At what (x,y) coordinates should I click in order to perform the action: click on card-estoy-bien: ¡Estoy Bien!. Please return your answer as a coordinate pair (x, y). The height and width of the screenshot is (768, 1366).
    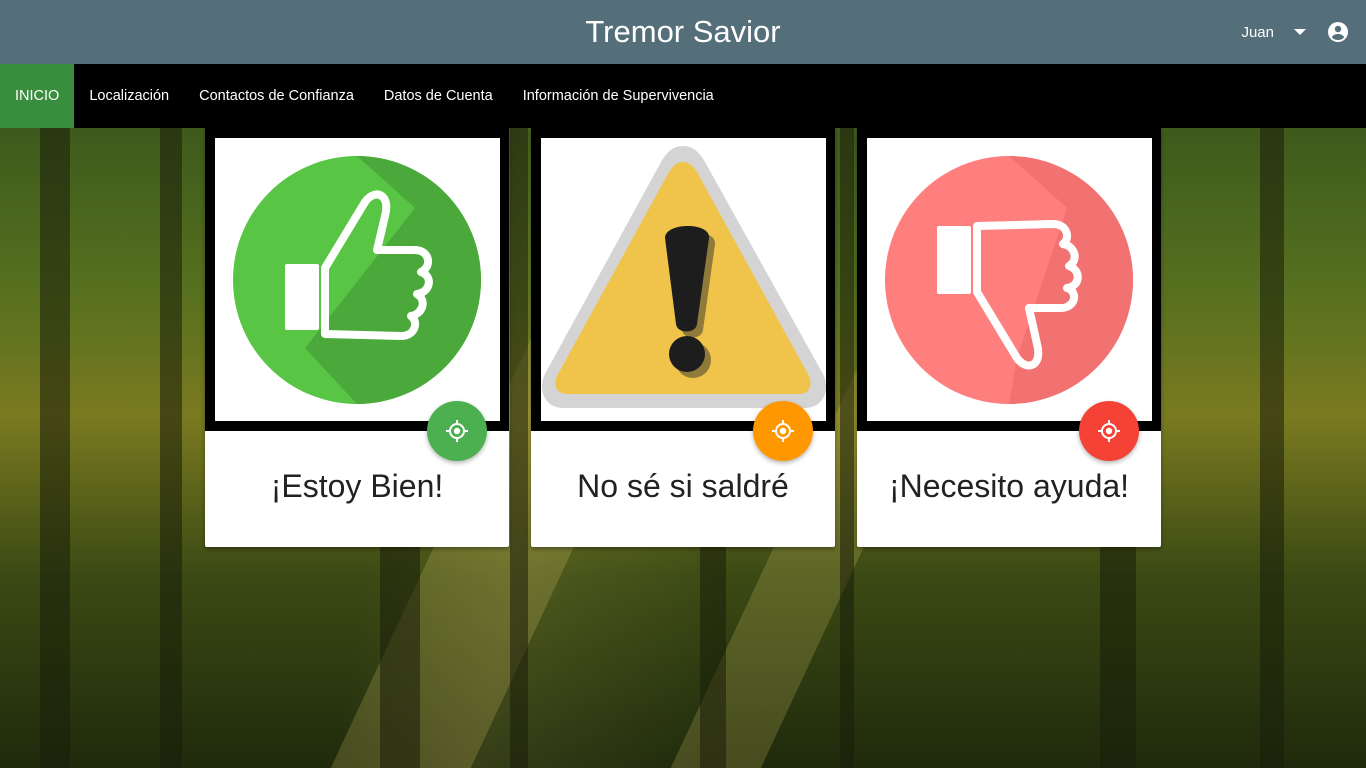
    Looking at the image, I should click on (357, 337).